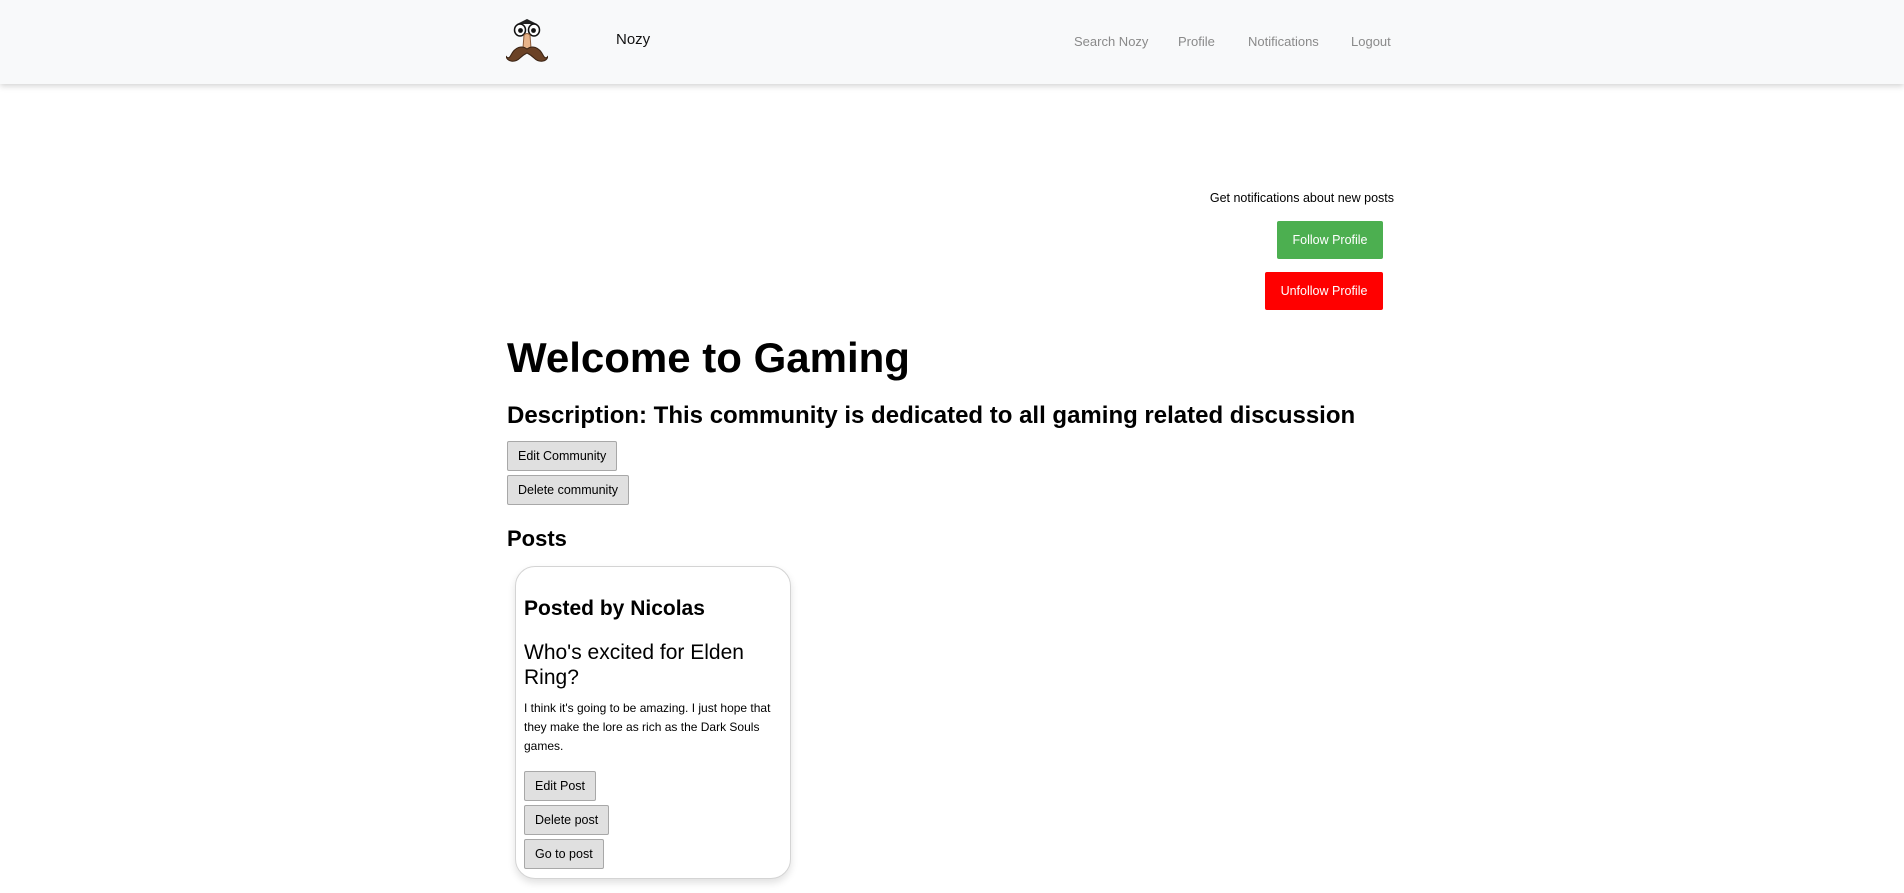 The width and height of the screenshot is (1904, 893). I want to click on mustache-face-logo-icon, so click(527, 41).